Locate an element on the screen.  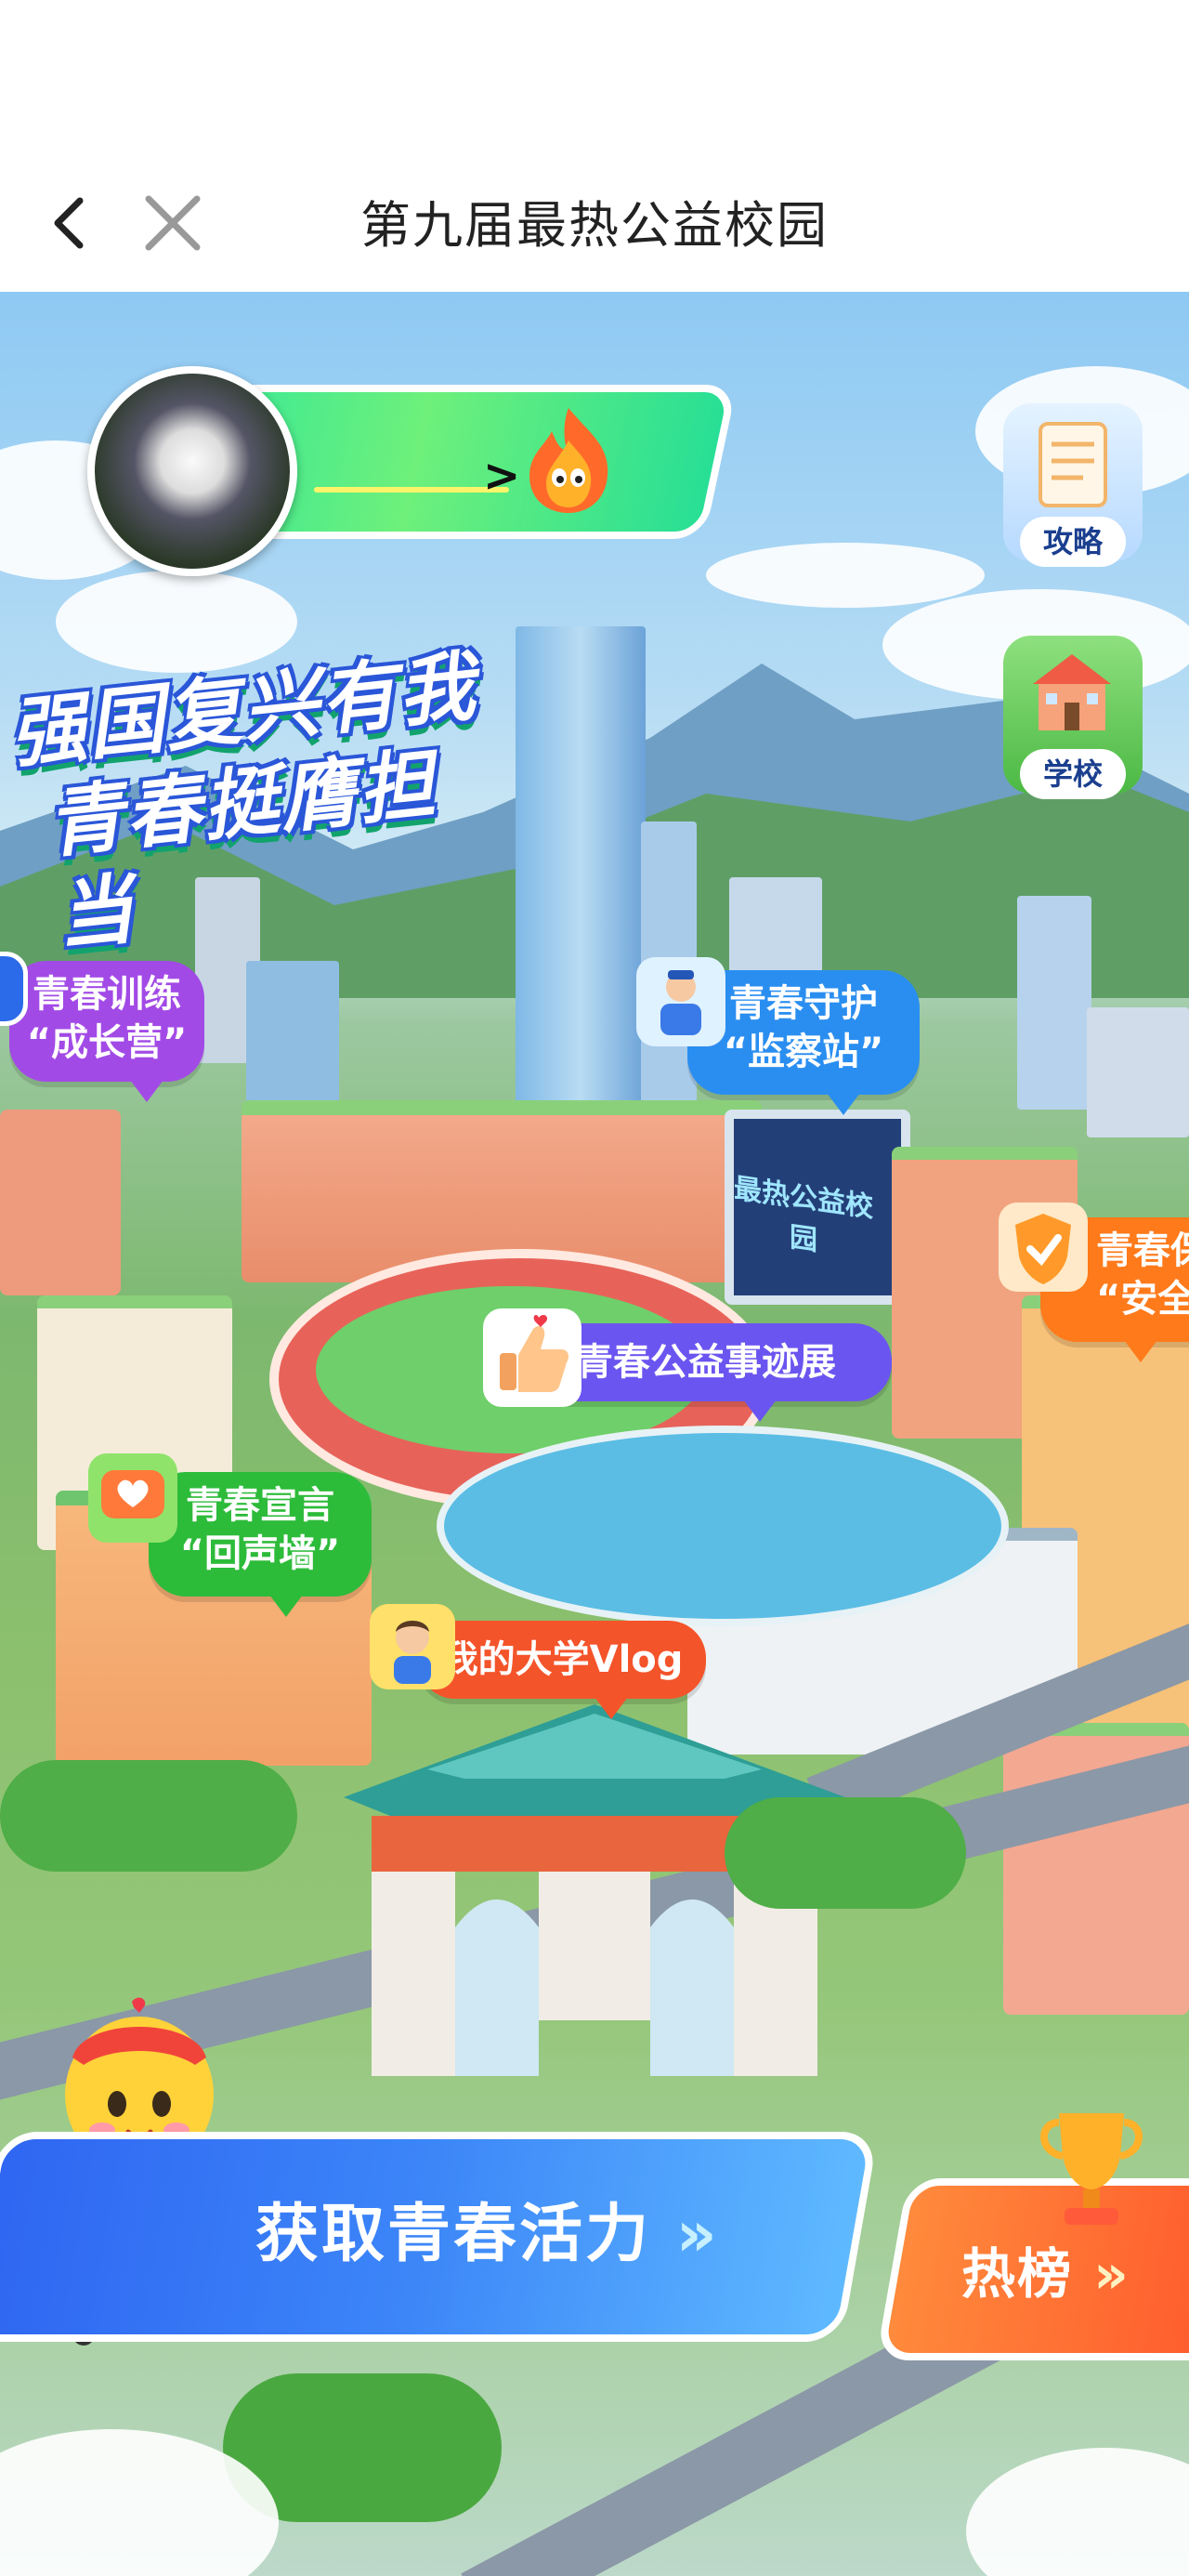
page-title: 第九届最热公益校园 is located at coordinates (594, 225).